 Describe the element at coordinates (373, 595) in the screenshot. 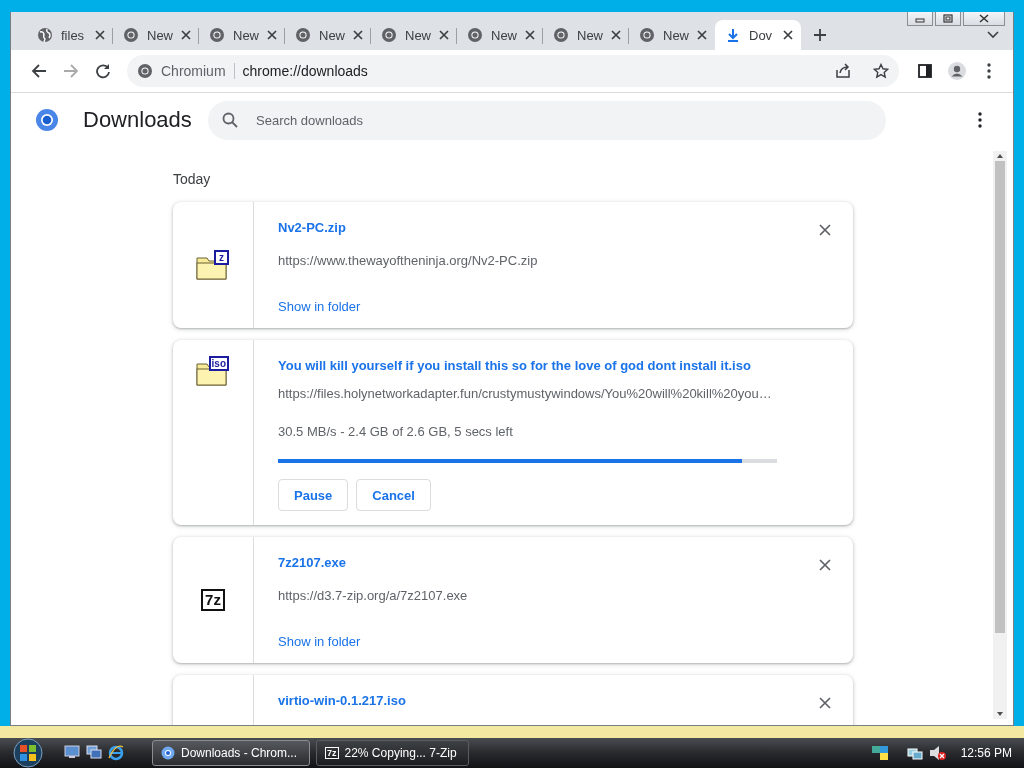

I see `source-url: https://d3.7-zip.org/a/7z2107.exe` at that location.